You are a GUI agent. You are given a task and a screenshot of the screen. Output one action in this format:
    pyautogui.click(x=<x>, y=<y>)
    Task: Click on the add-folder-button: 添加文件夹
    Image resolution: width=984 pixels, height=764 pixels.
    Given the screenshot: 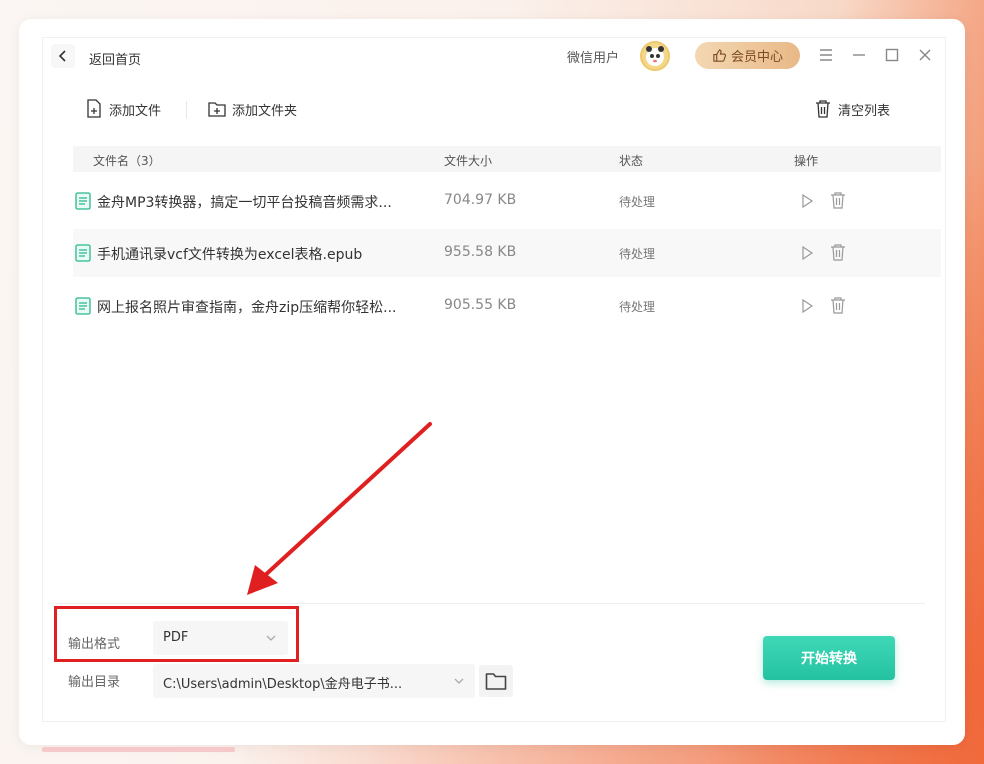 What is the action you would take?
    pyautogui.click(x=252, y=109)
    